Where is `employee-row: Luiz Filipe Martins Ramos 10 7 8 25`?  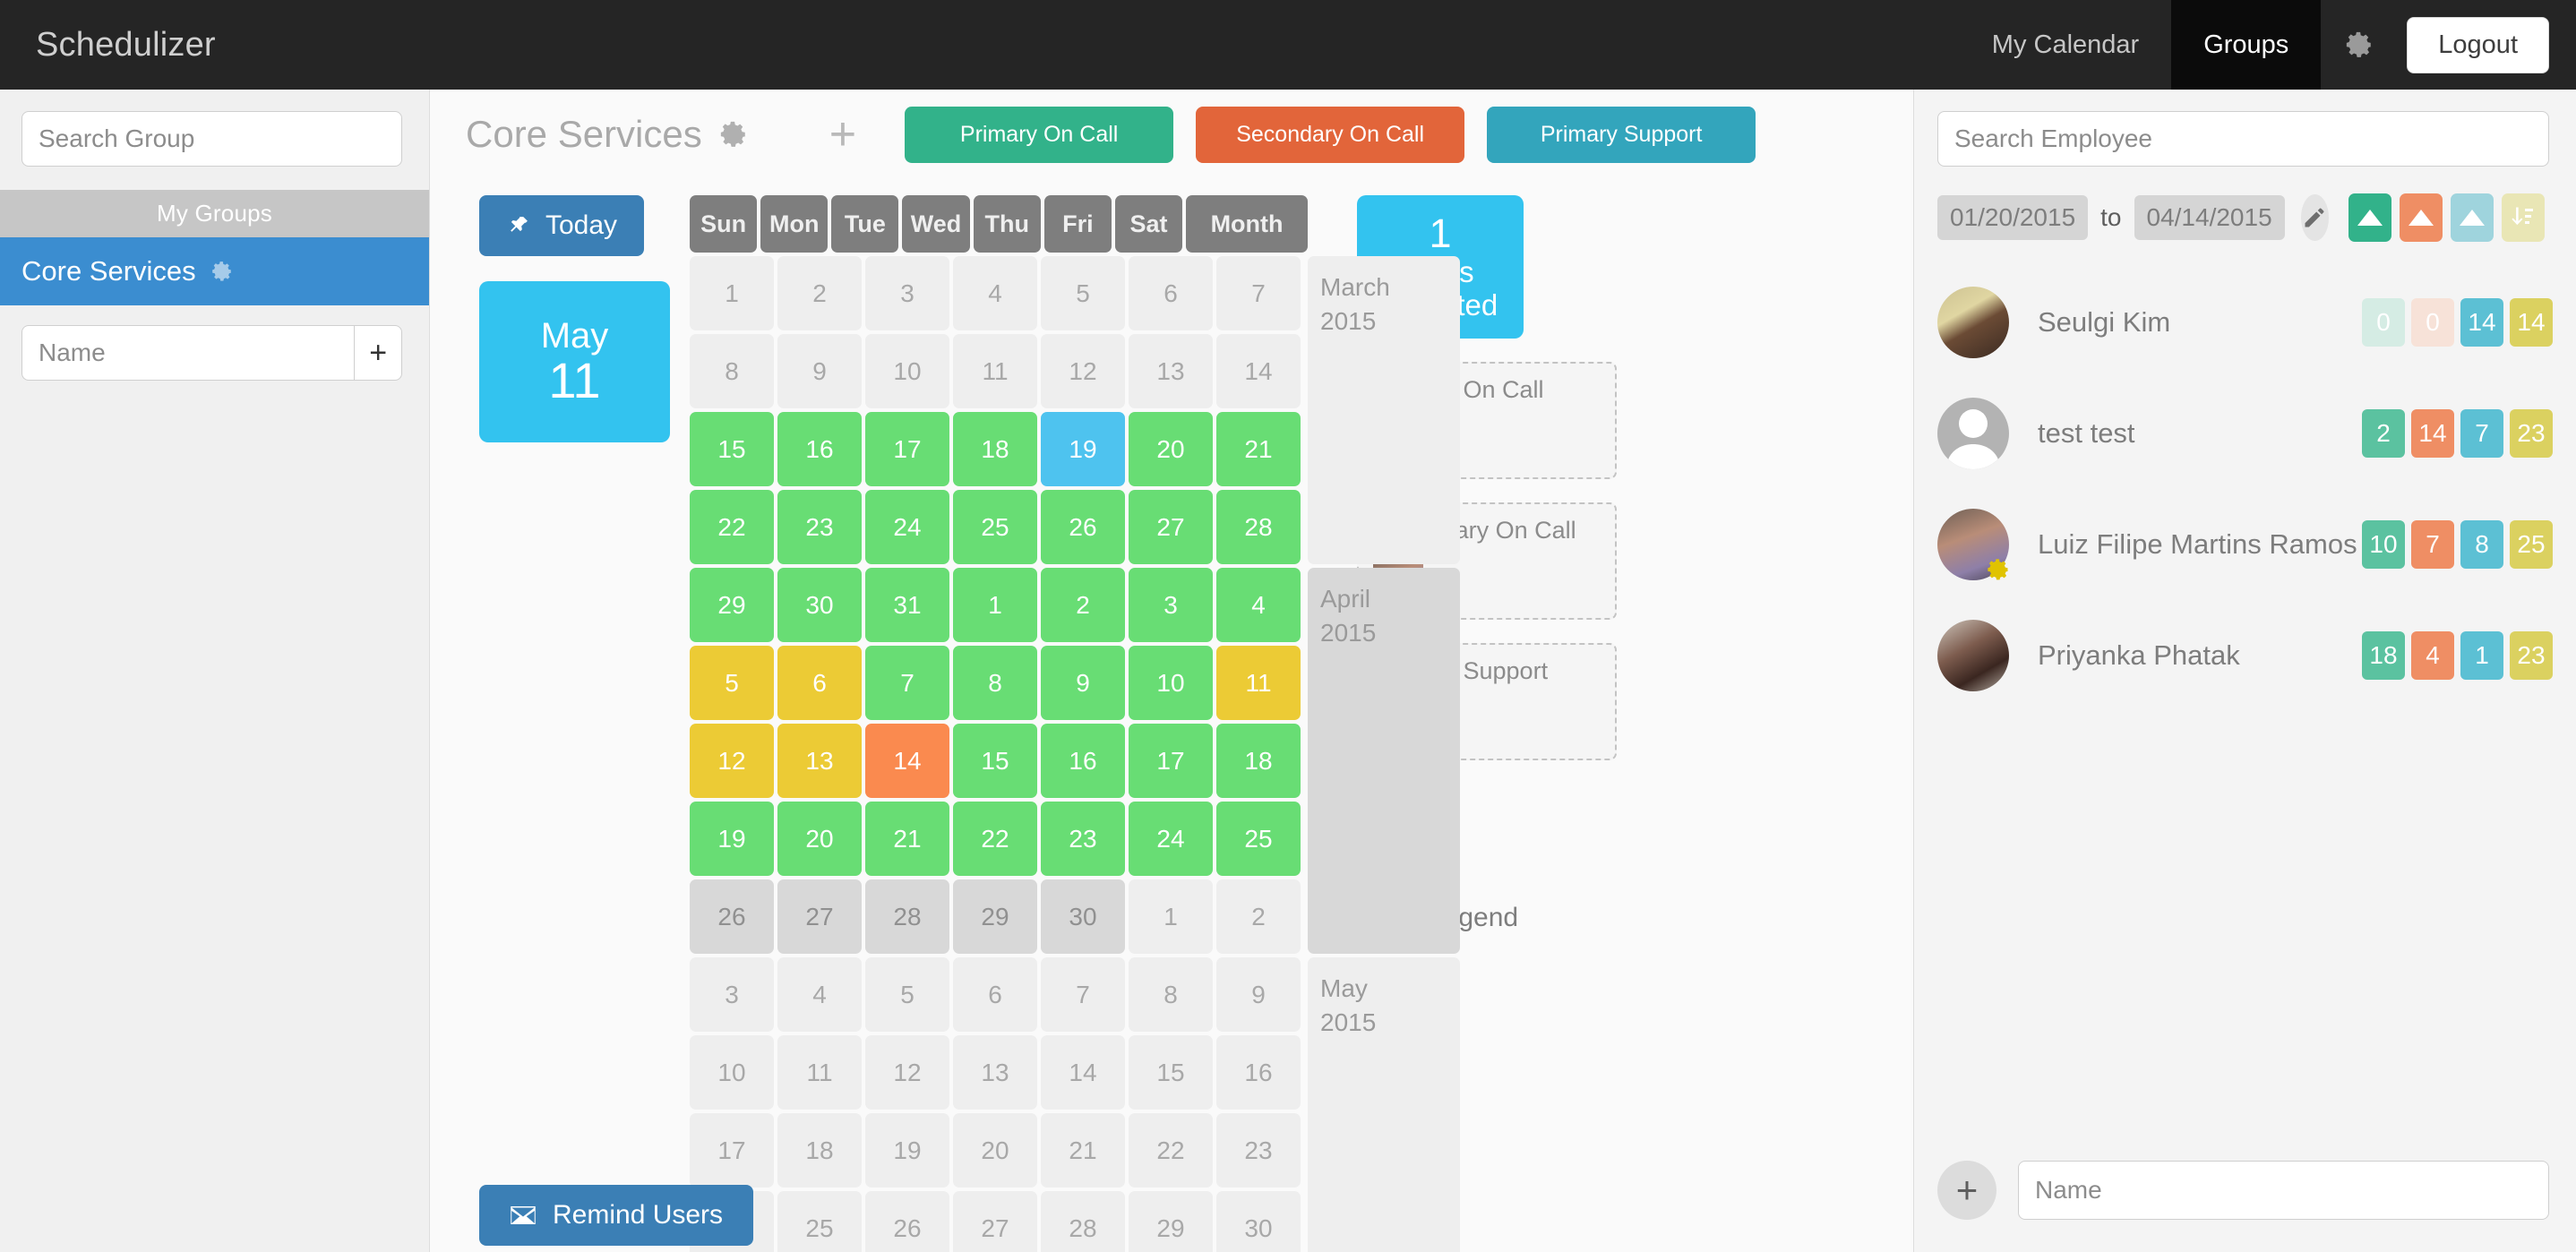
employee-row: Luiz Filipe Martins Ramos 10 7 8 25 is located at coordinates (2245, 544).